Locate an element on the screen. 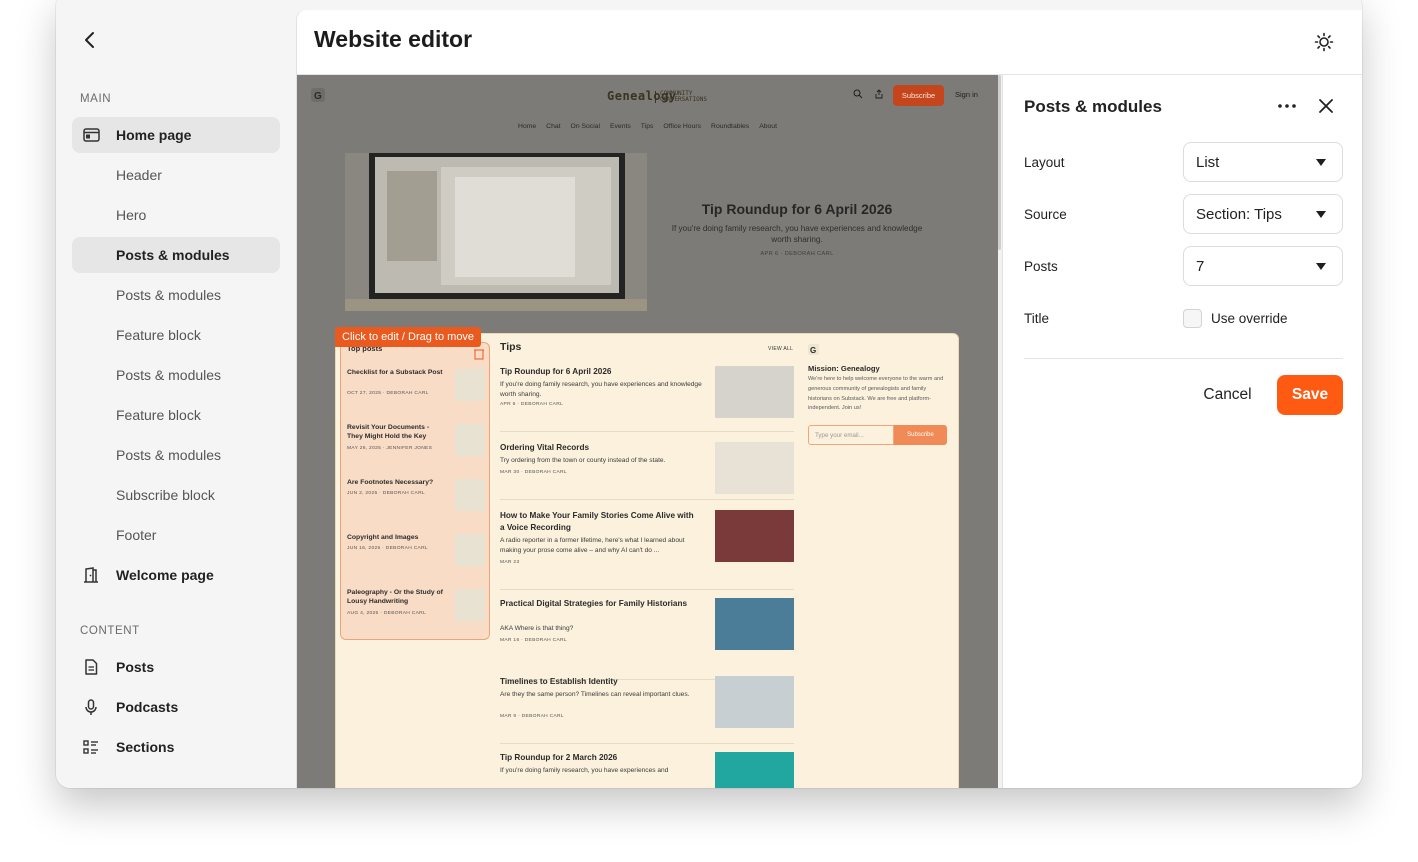 This screenshot has width=1418, height=862. sidebar-item-header: Header is located at coordinates (176, 175).